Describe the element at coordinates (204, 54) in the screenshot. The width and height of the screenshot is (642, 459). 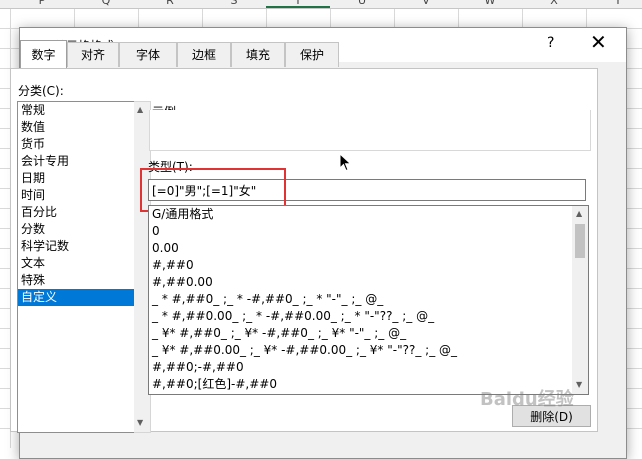
I see `tab-border: 边框` at that location.